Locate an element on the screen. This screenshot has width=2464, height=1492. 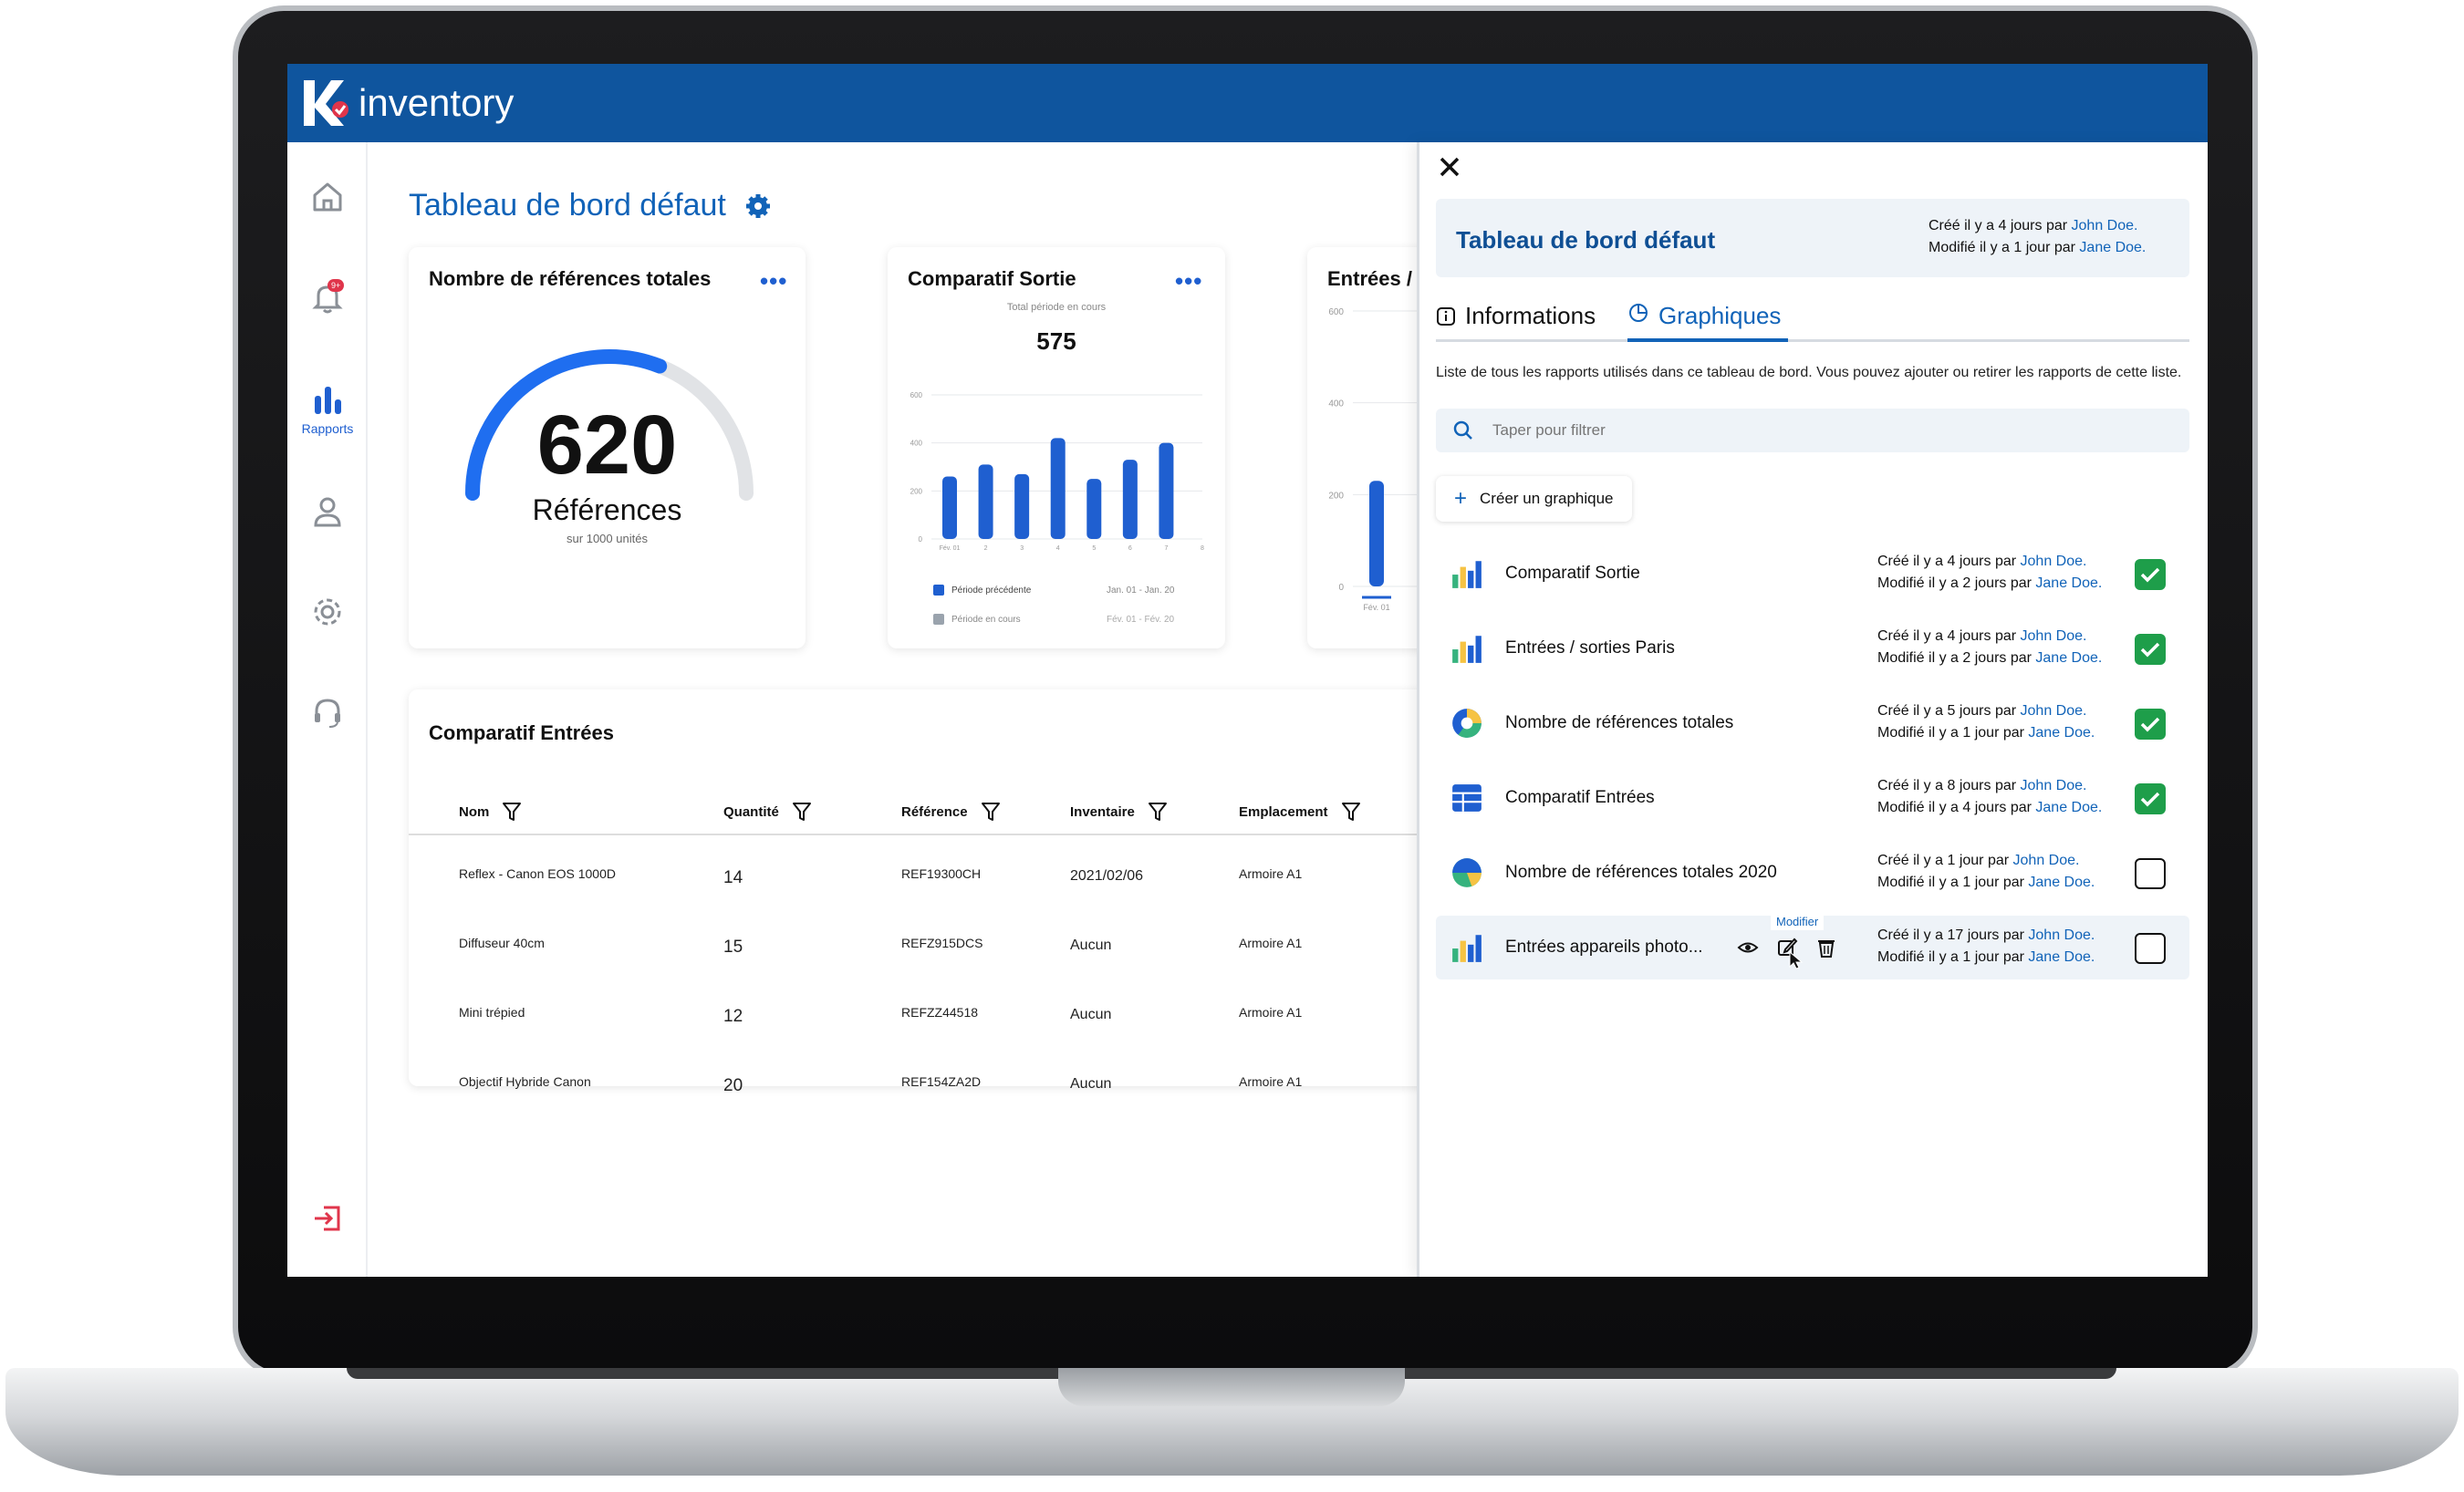
sidebar-item-home is located at coordinates (327, 197).